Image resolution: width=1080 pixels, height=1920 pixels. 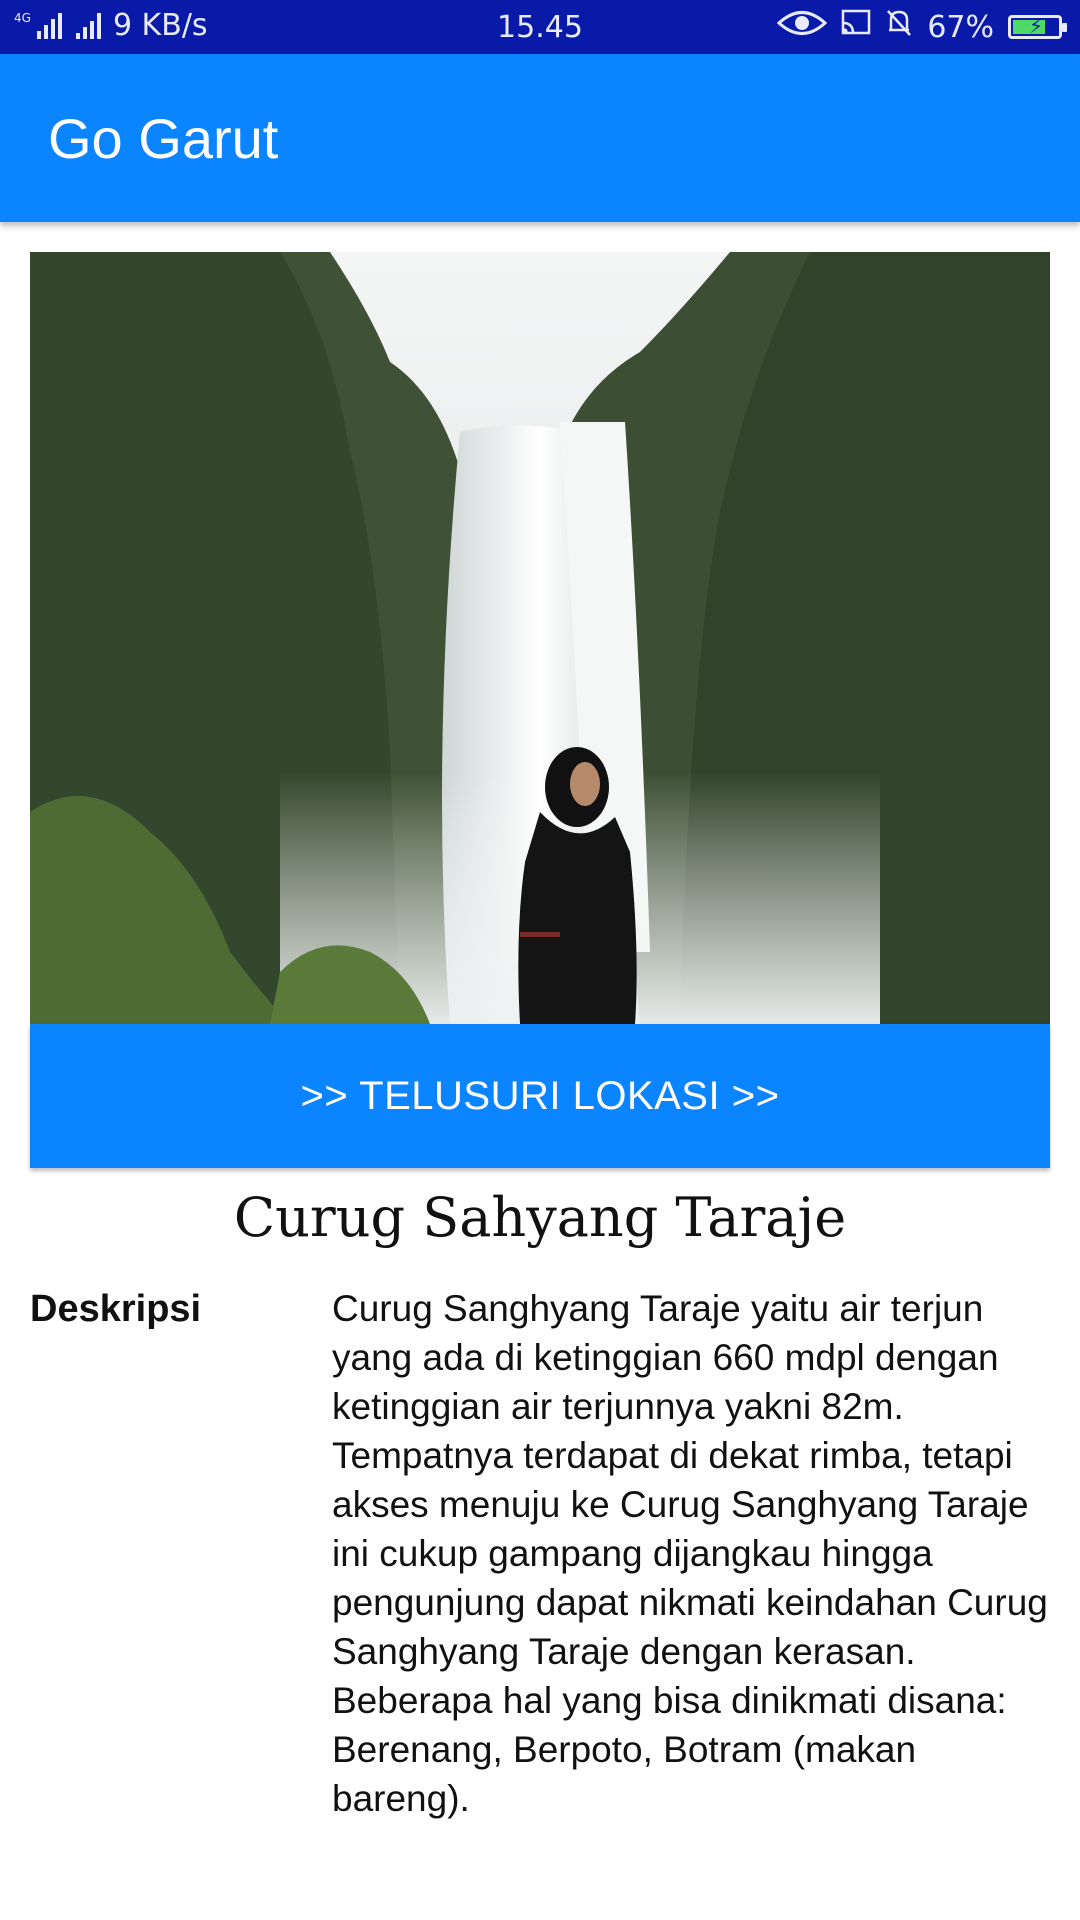 I want to click on battery-percent: 67%, so click(x=960, y=27).